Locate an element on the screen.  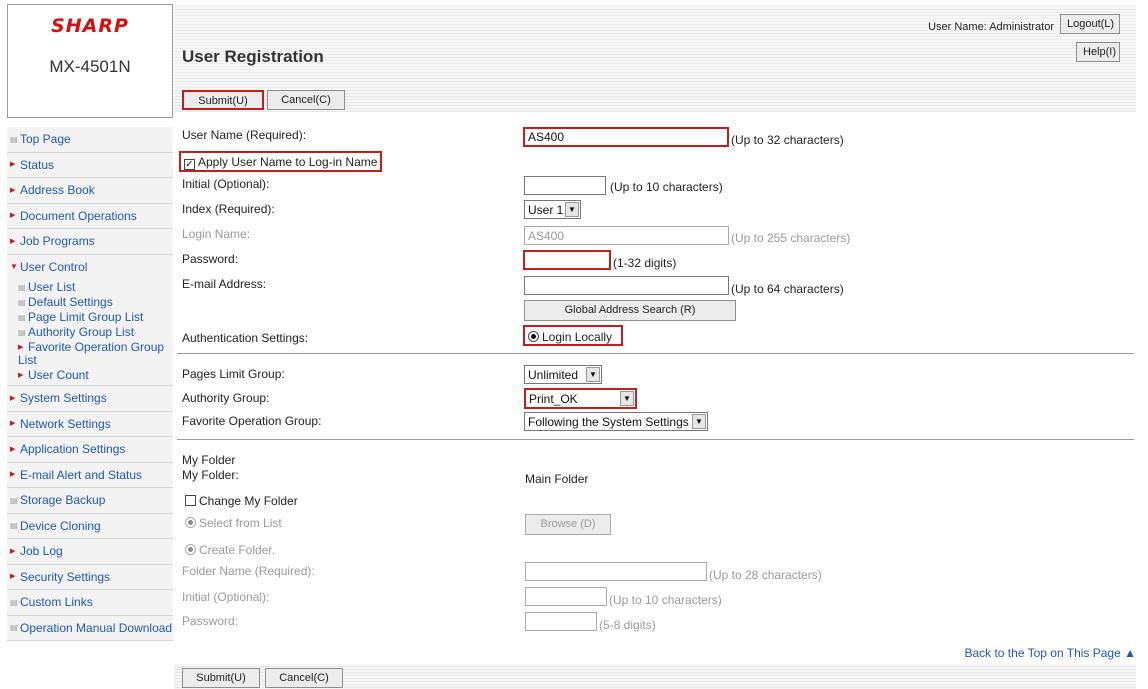
sidebar-item-email-alert-status: ▶ E-mail Alert and Status is located at coordinates (90, 475).